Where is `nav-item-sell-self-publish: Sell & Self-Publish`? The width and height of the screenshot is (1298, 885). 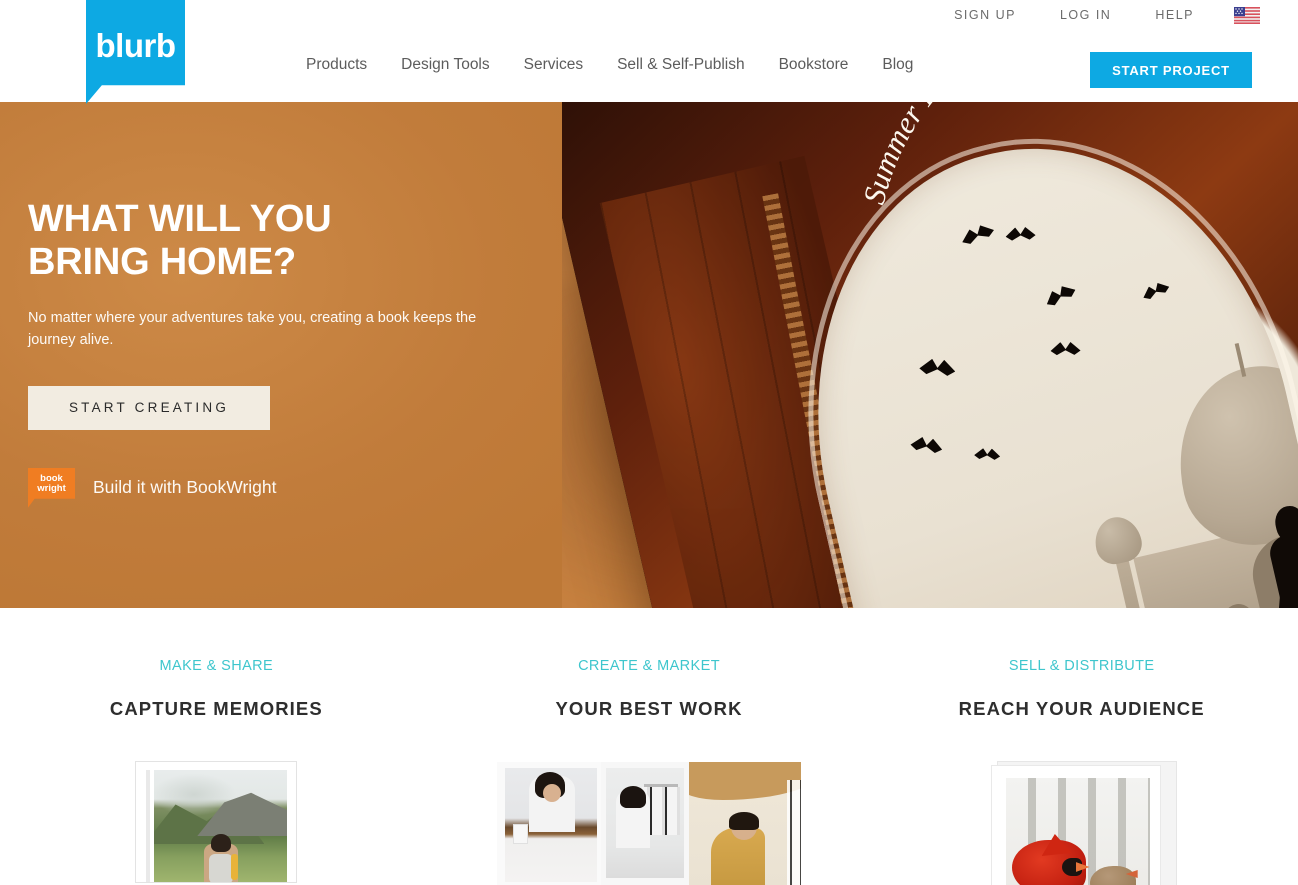 nav-item-sell-self-publish: Sell & Self-Publish is located at coordinates (698, 65).